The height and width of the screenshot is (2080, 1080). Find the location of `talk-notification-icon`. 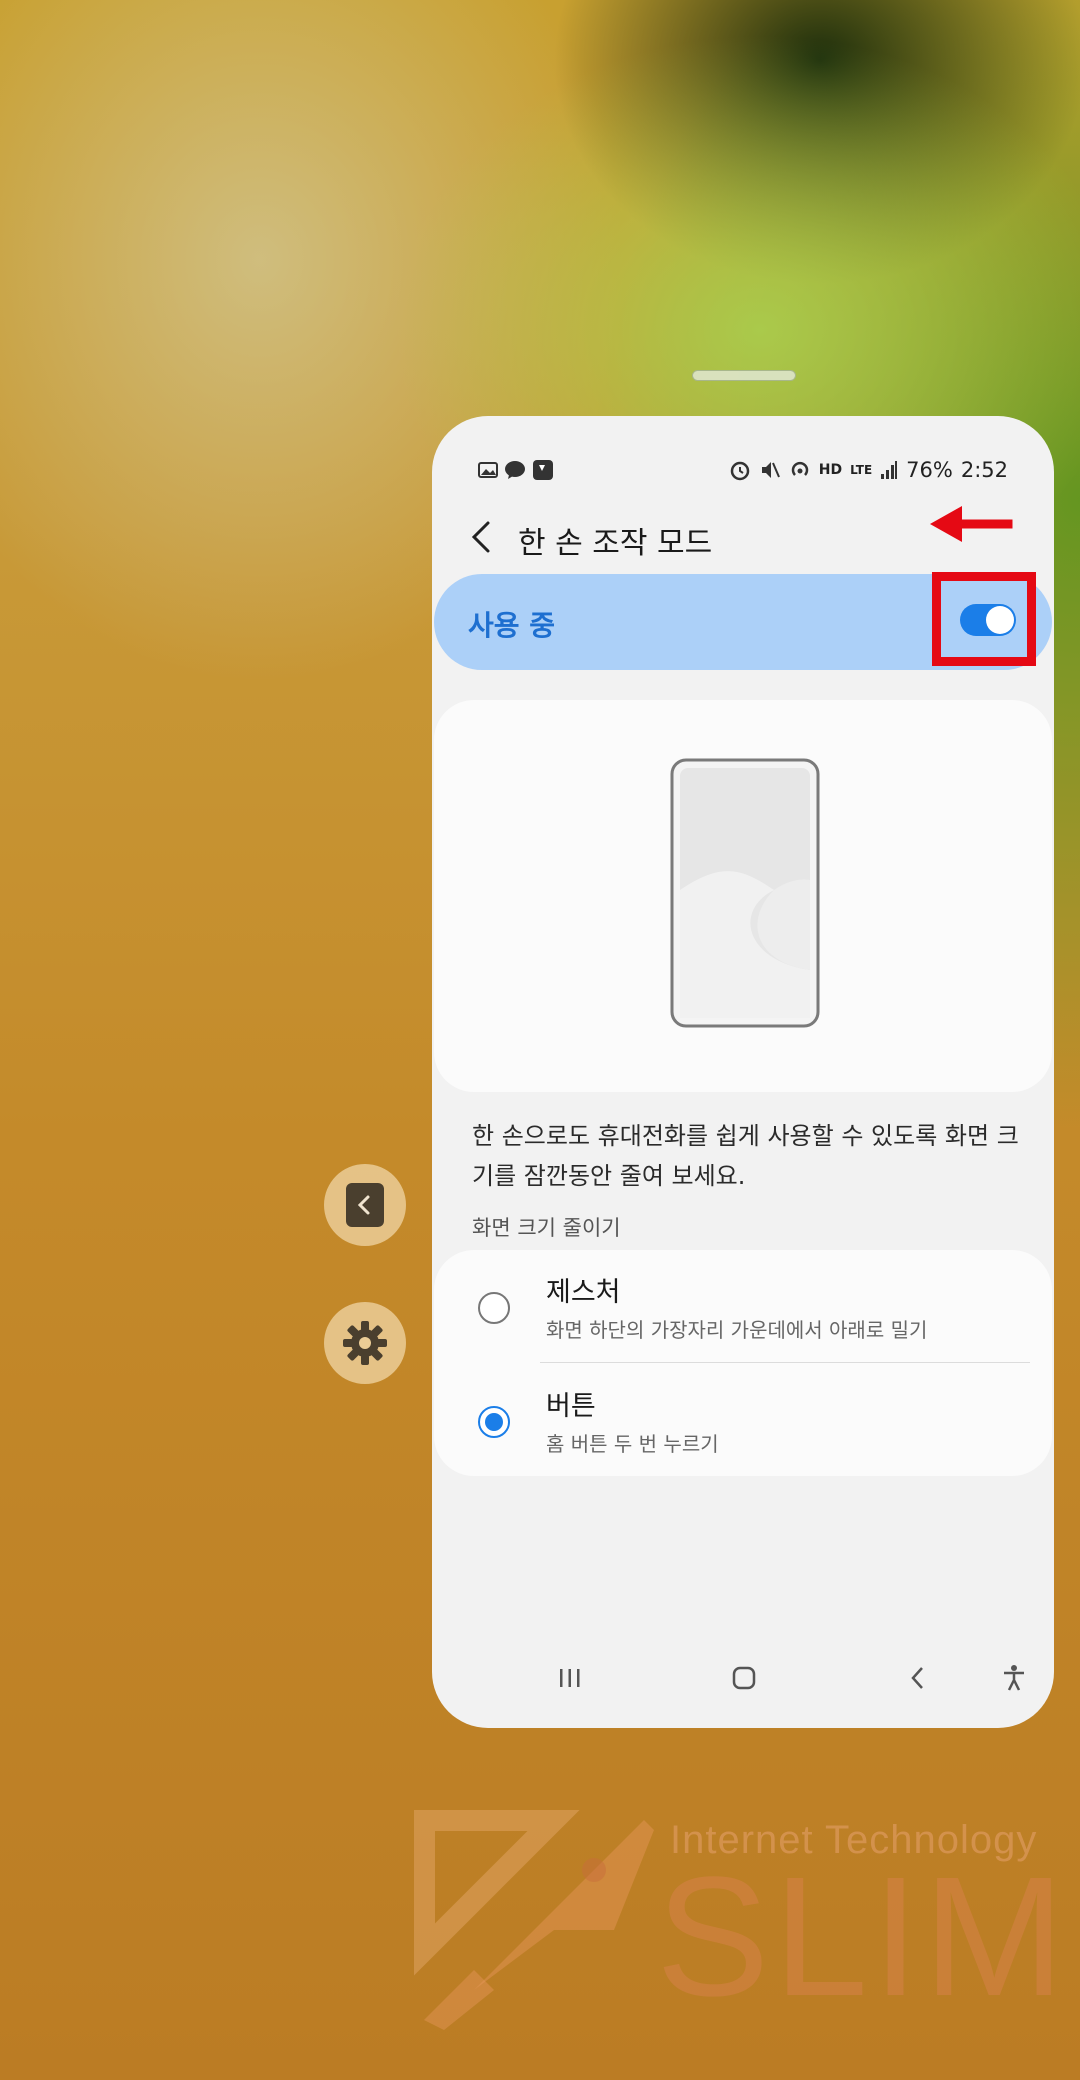

talk-notification-icon is located at coordinates (515, 470).